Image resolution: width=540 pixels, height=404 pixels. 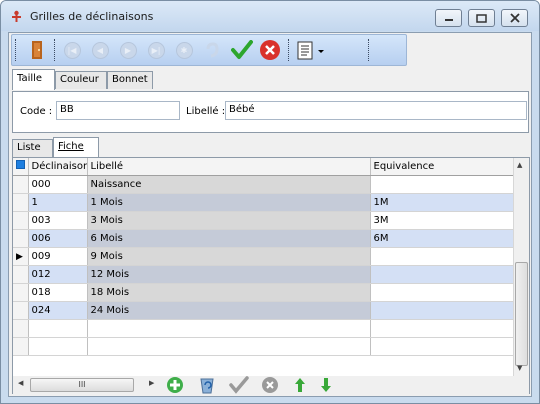 What do you see at coordinates (58, 274) in the screenshot?
I see `declinaison-cell: 012` at bounding box center [58, 274].